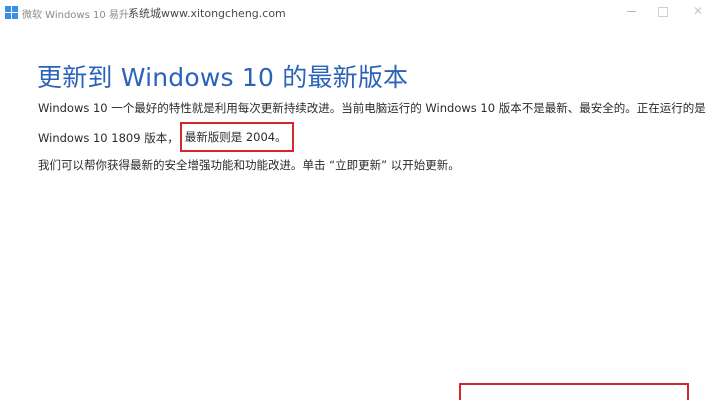  Describe the element at coordinates (223, 77) in the screenshot. I see `page-title: 更新到 Windows 10 的最新版本` at that location.